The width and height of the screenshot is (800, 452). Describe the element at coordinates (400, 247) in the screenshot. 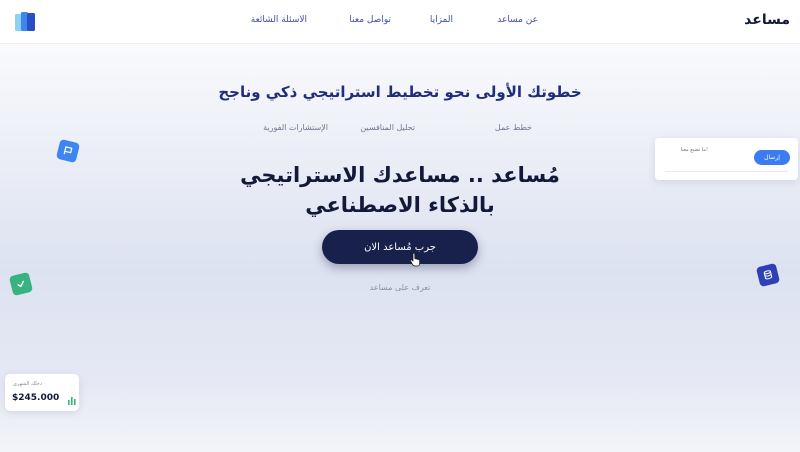

I see `try-now-button: جرب مُساعد الان` at that location.